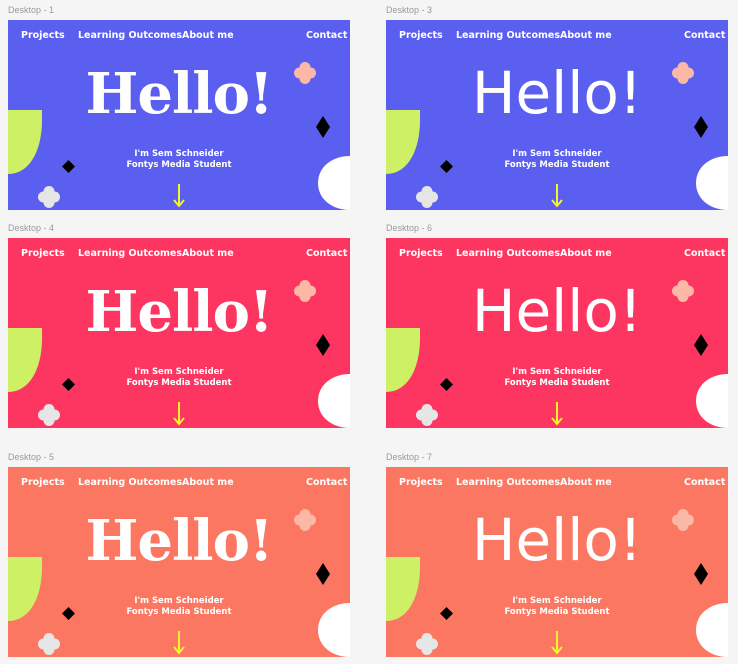 The image size is (738, 664). What do you see at coordinates (409, 457) in the screenshot?
I see `frame-label: Desktop - 7` at bounding box center [409, 457].